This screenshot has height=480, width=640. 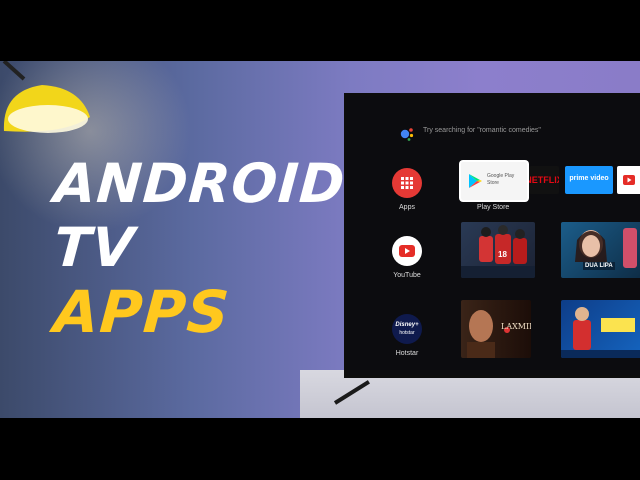 I want to click on netflix-tile: NETFLIX, so click(x=544, y=180).